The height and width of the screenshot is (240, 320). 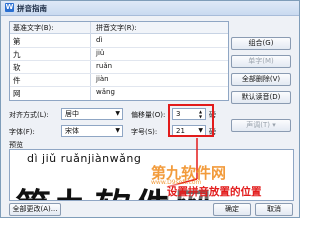 I want to click on clear-all-button: 全部删除(V), so click(x=261, y=79).